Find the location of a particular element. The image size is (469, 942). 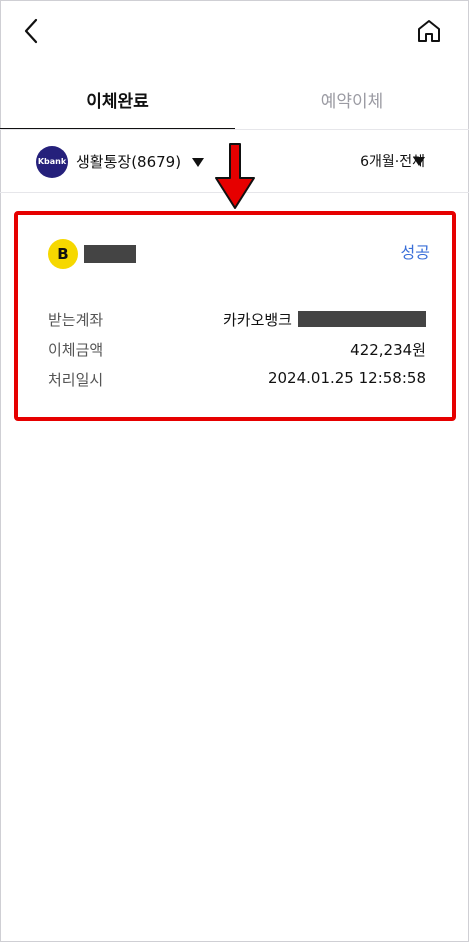

row-value: 2024.01.25 12:58:58 is located at coordinates (346, 378).